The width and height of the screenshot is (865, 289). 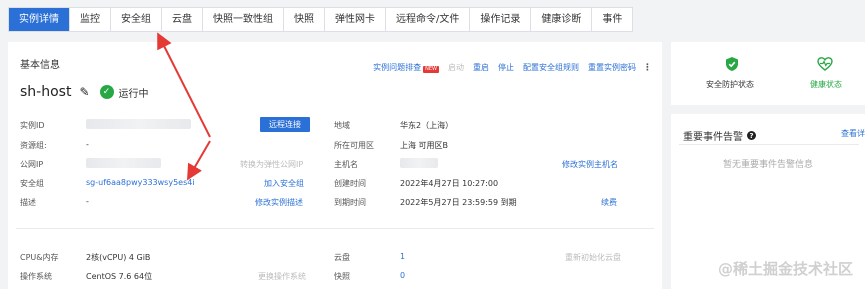 What do you see at coordinates (342, 257) in the screenshot?
I see `disk-label: 云盘` at bounding box center [342, 257].